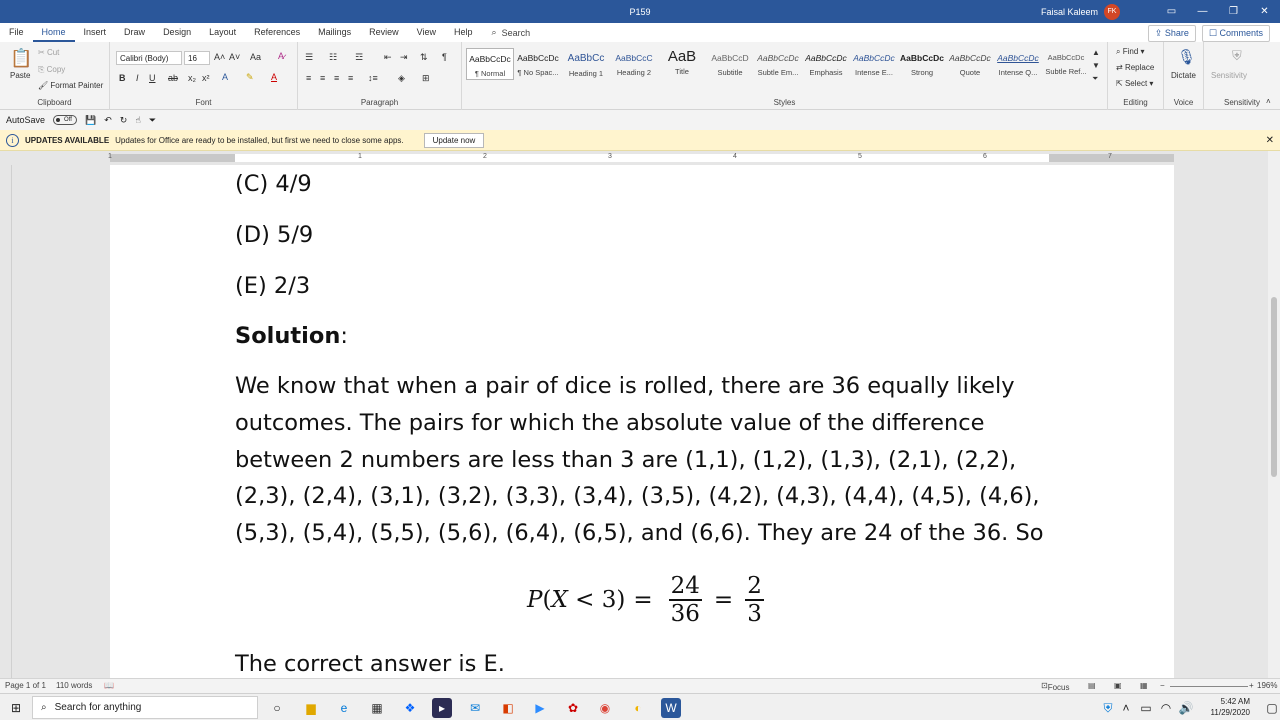 The image size is (1280, 720). What do you see at coordinates (540, 708) in the screenshot?
I see `zoom-app-icon: ▶` at bounding box center [540, 708].